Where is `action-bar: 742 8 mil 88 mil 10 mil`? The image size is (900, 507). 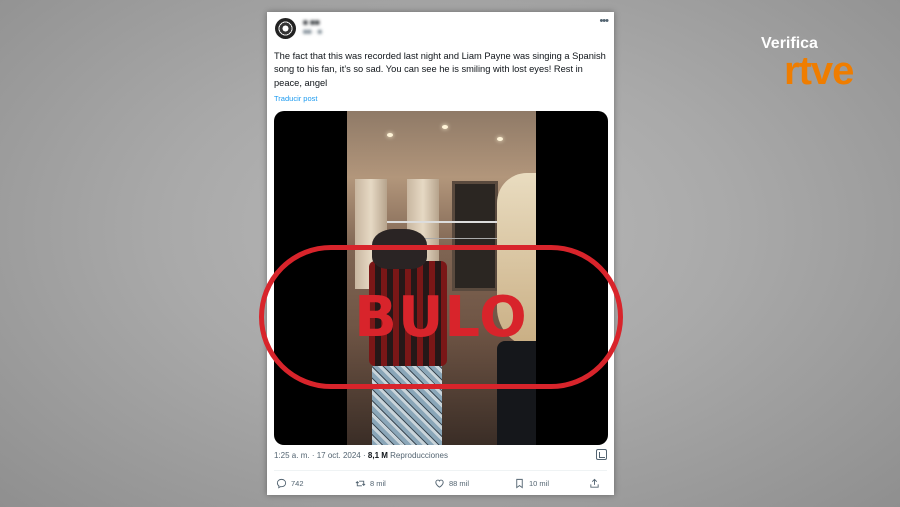
action-bar: 742 8 mil 88 mil 10 mil is located at coordinates (439, 485).